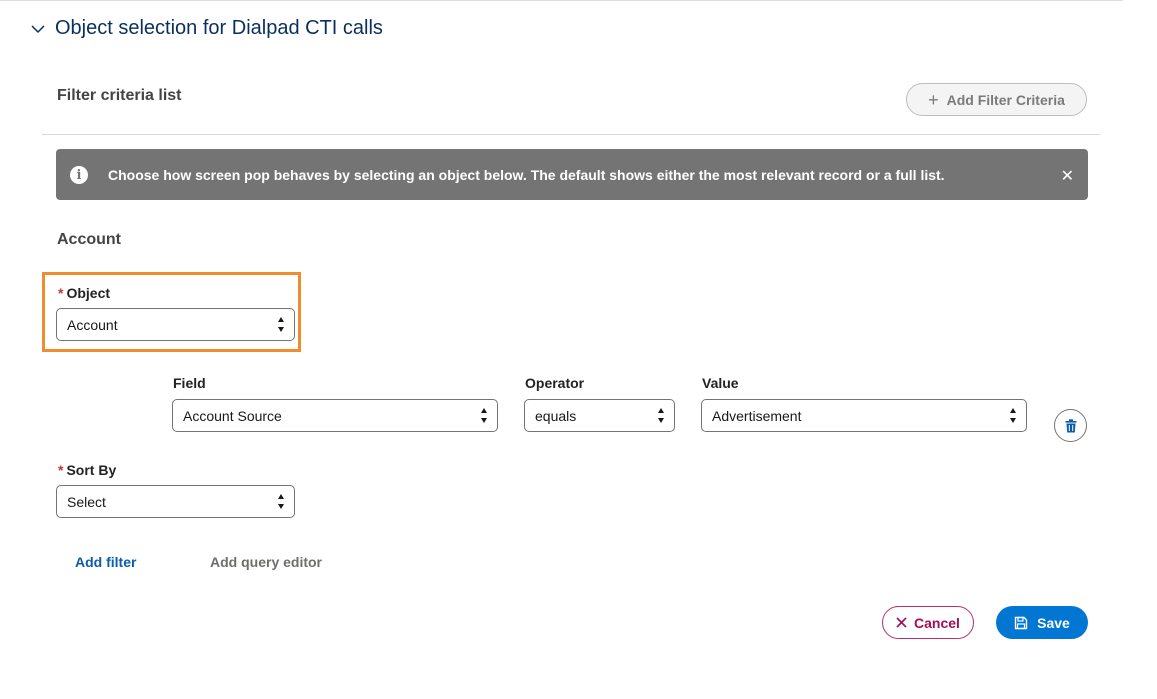 The width and height of the screenshot is (1157, 699). What do you see at coordinates (937, 622) in the screenshot?
I see `cancel-label: Cancel` at bounding box center [937, 622].